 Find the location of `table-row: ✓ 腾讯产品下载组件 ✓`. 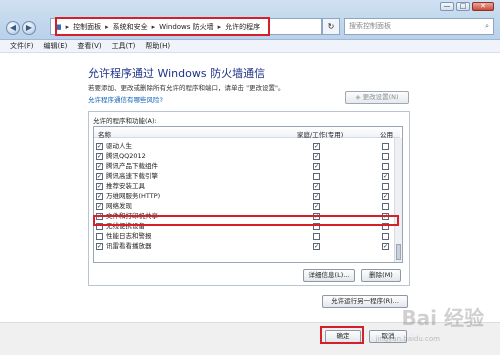

table-row: ✓ 腾讯产品下载组件 ✓ is located at coordinates (244, 166).